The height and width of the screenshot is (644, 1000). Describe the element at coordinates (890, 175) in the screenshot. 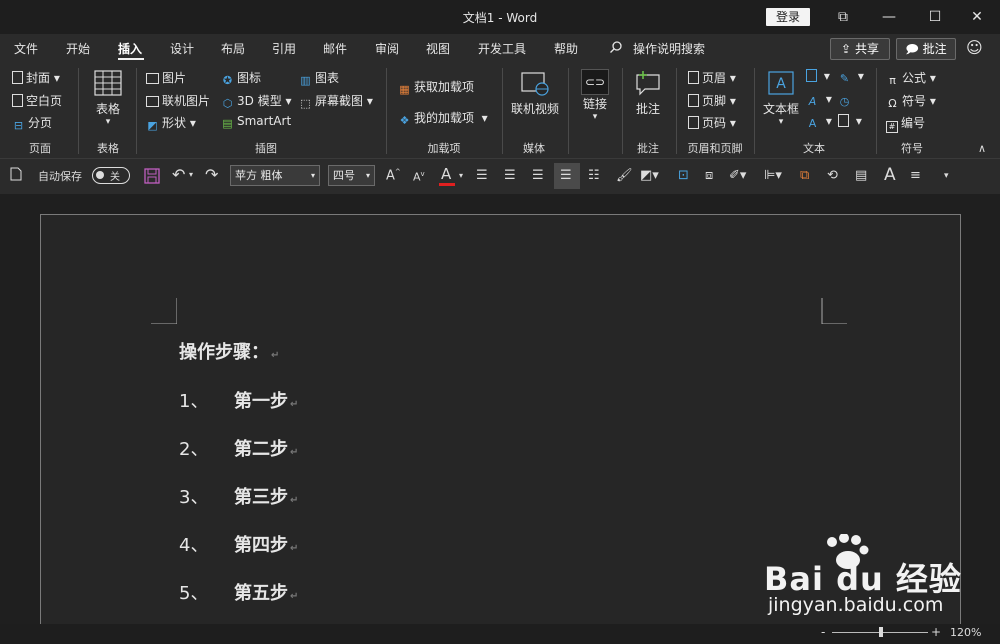

I see `font-style-icon: A` at that location.